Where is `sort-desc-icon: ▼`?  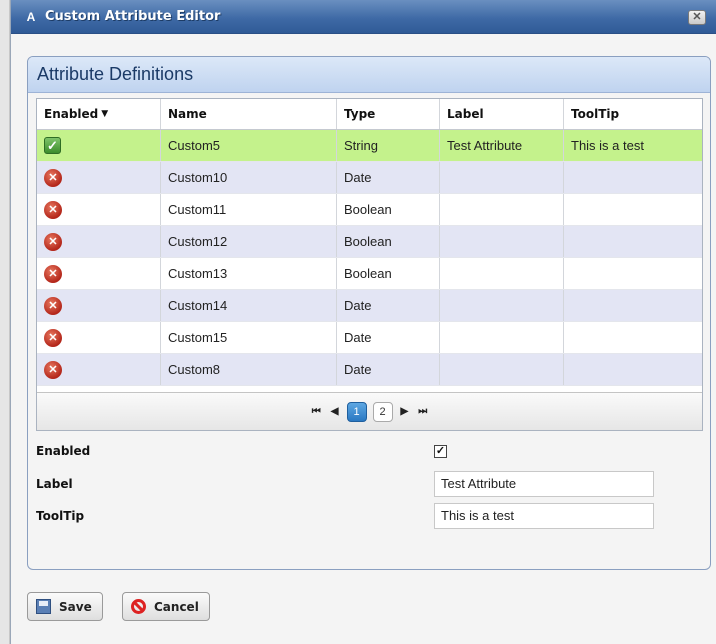
sort-desc-icon: ▼ is located at coordinates (105, 114).